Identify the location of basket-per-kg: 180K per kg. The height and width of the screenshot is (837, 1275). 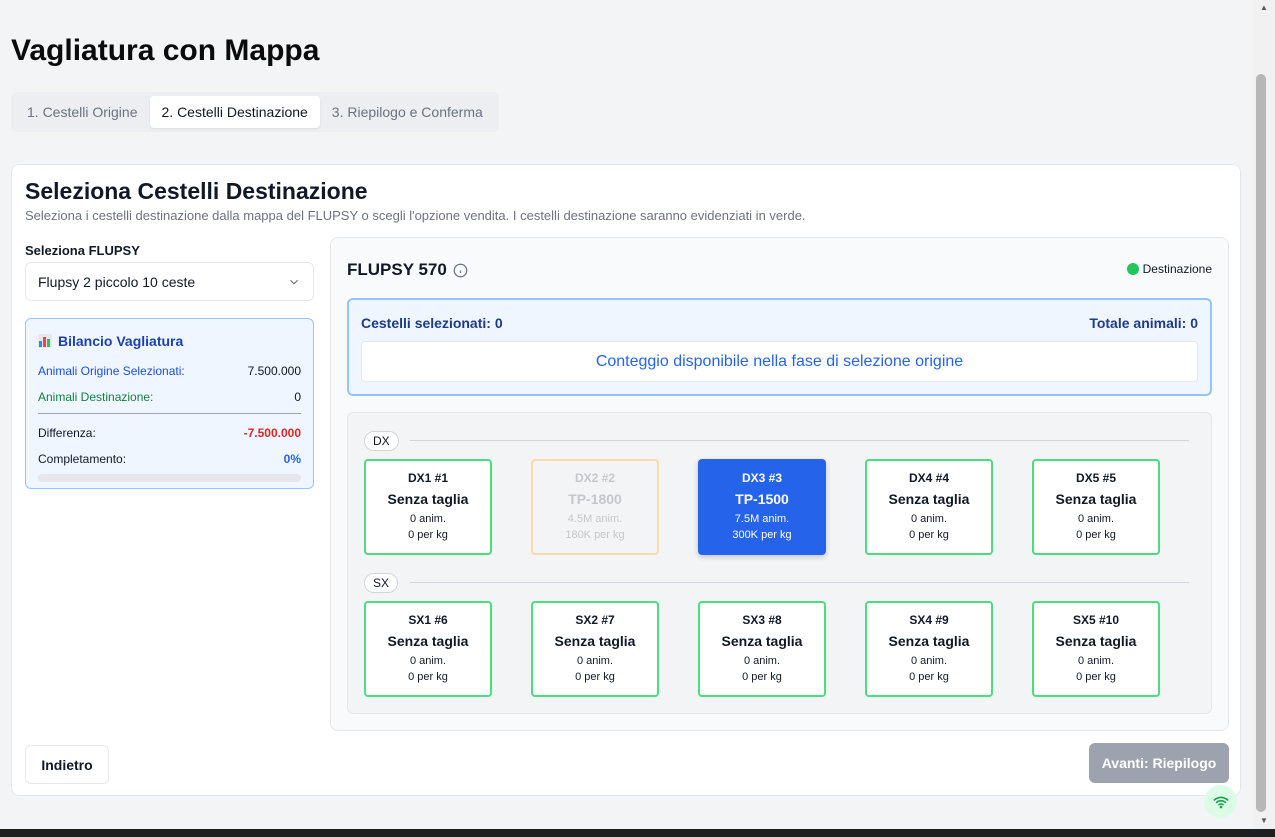
(595, 535).